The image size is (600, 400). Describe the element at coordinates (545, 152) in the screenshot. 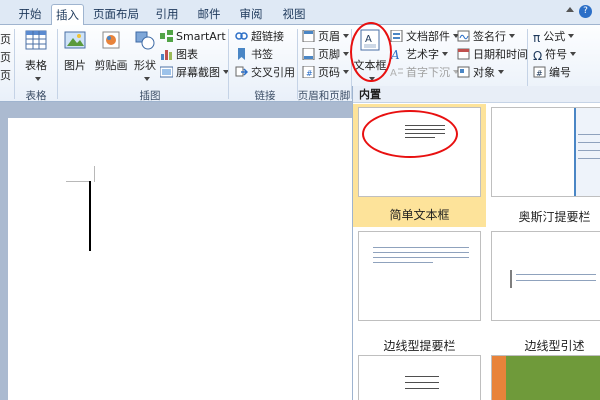

I see `thumbnail-austin-sidebar` at that location.